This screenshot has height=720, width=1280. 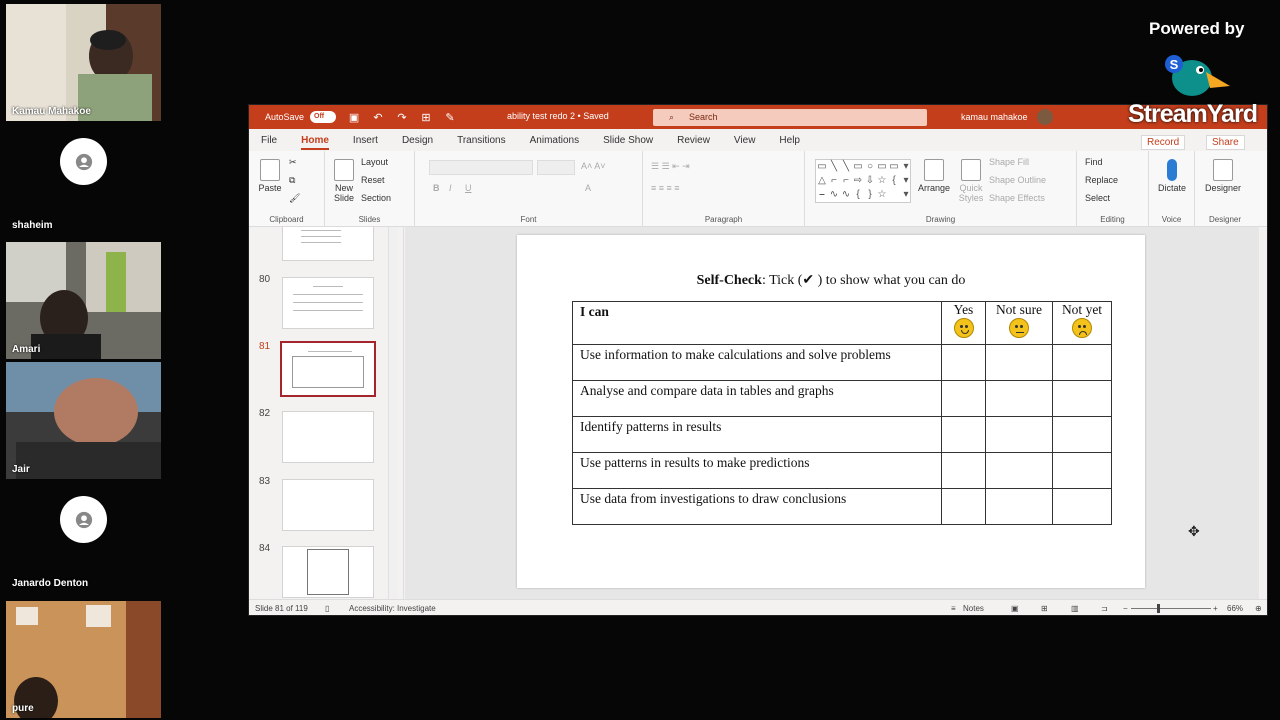 I want to click on slideshow-view-icon: ⊐, so click(x=1104, y=608).